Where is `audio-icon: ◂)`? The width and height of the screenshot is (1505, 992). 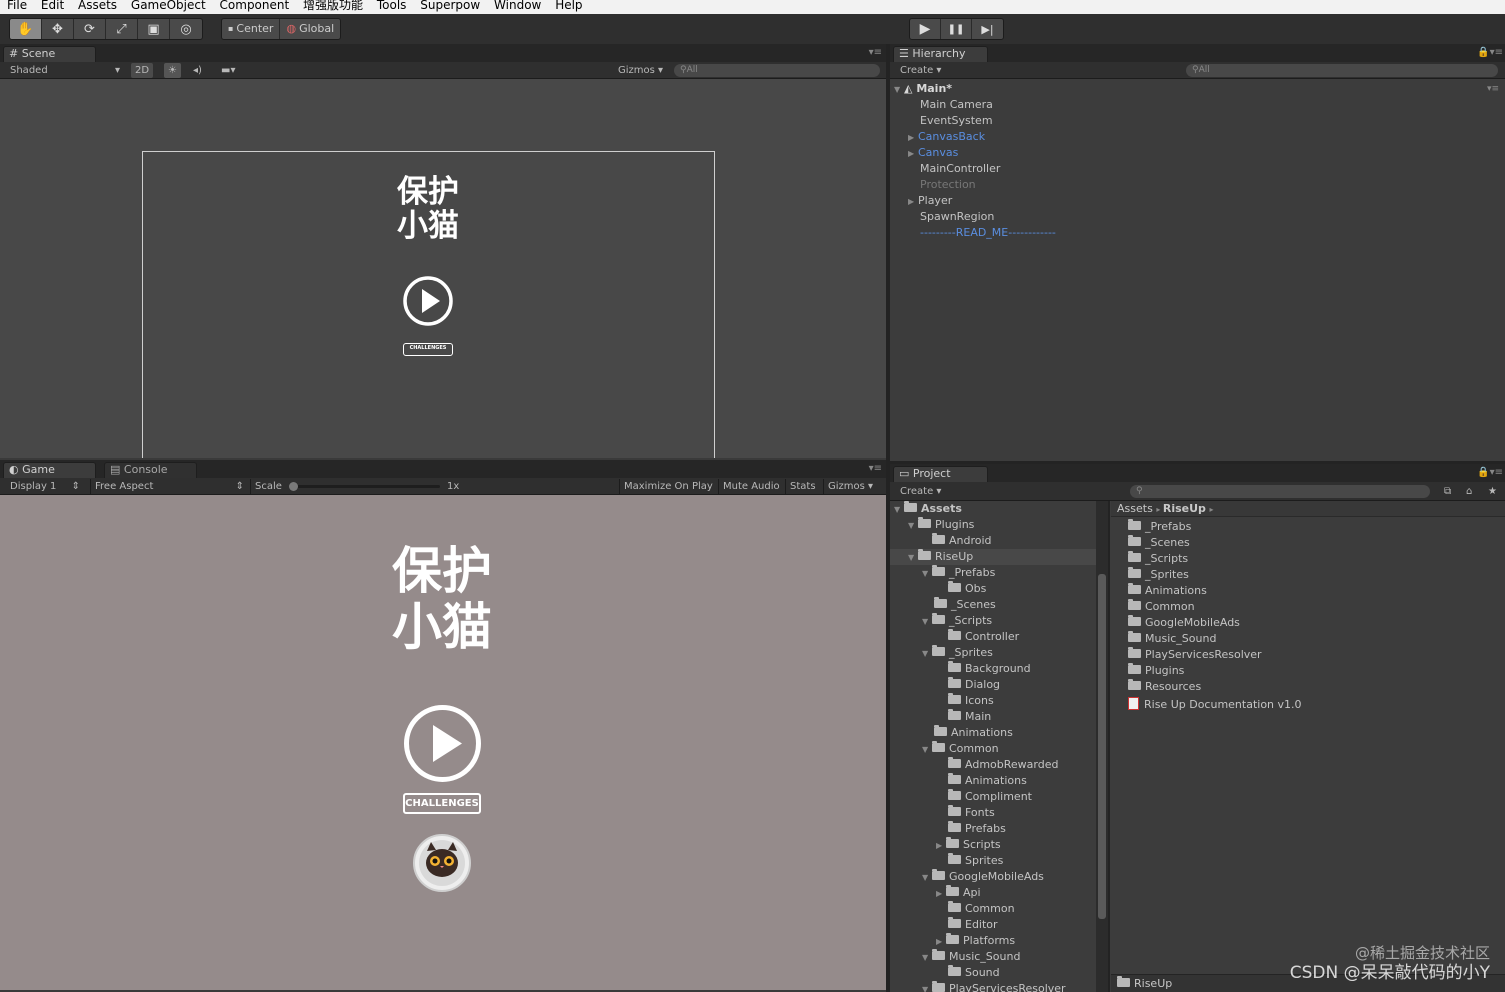 audio-icon: ◂) is located at coordinates (197, 70).